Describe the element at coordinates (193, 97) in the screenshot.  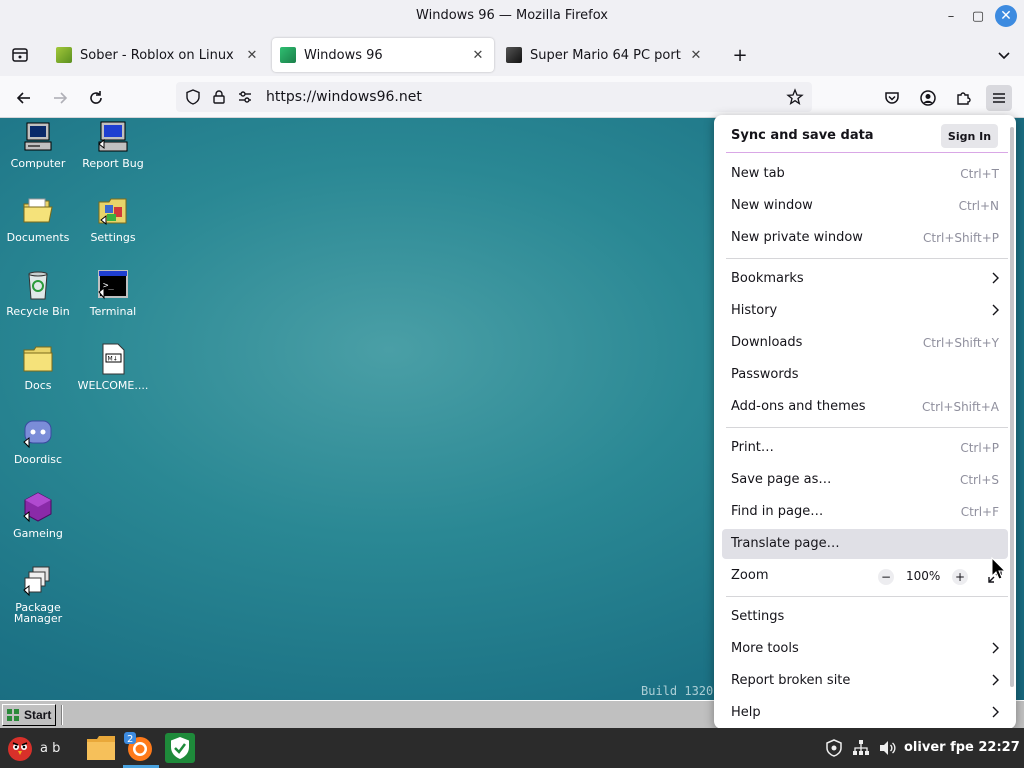
I see `tracking-protection-shield-icon` at that location.